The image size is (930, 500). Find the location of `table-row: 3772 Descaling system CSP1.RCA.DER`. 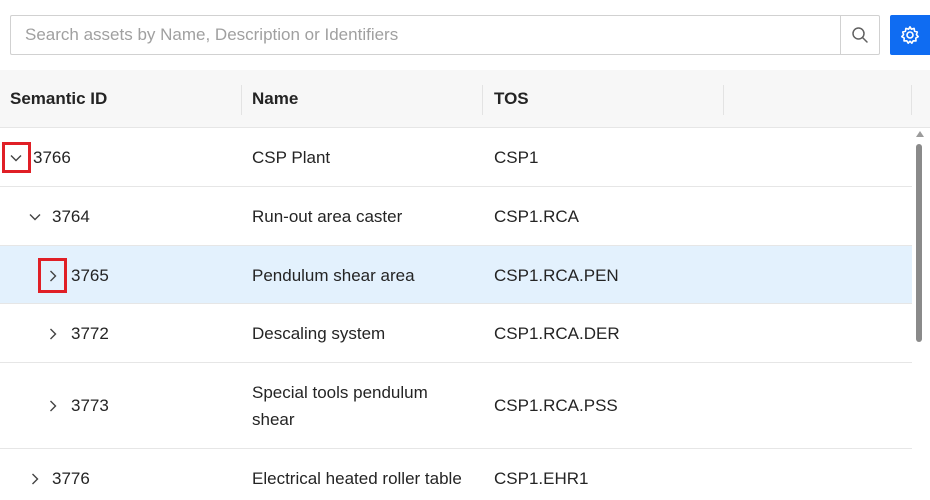

table-row: 3772 Descaling system CSP1.RCA.DER is located at coordinates (456, 333).